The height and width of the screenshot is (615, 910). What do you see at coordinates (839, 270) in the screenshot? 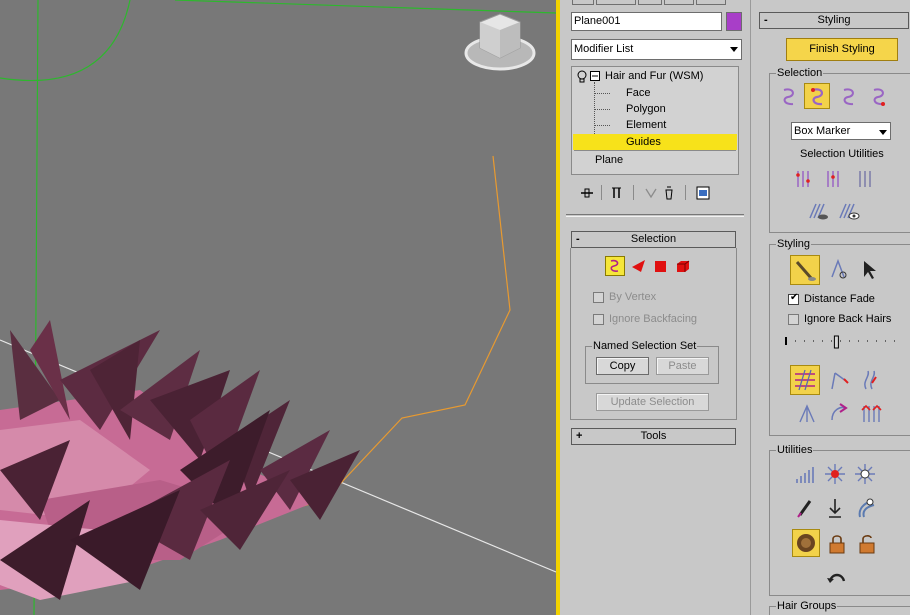
I see `hair-cut-icon` at bounding box center [839, 270].